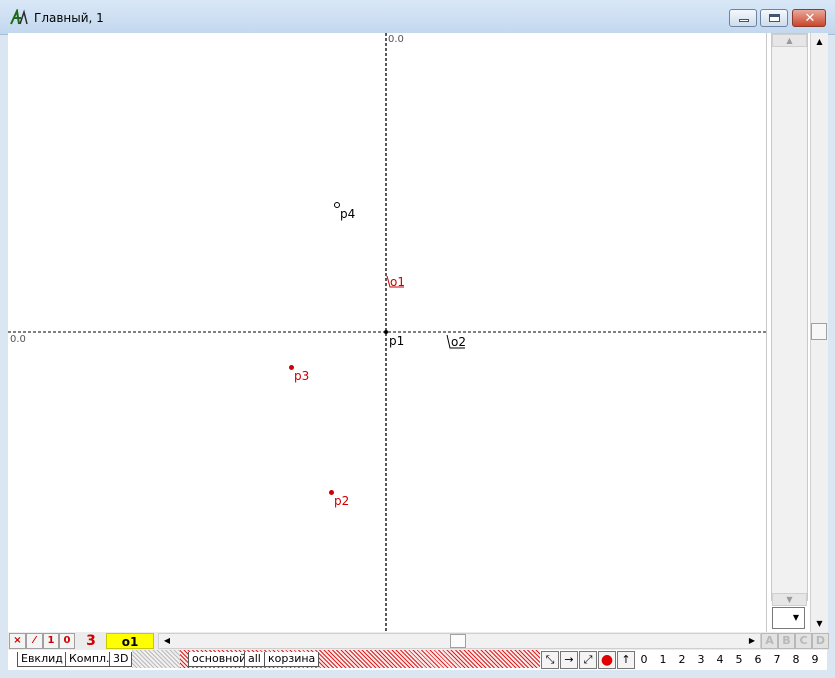 The width and height of the screenshot is (835, 678). I want to click on close-button: ✕, so click(809, 18).